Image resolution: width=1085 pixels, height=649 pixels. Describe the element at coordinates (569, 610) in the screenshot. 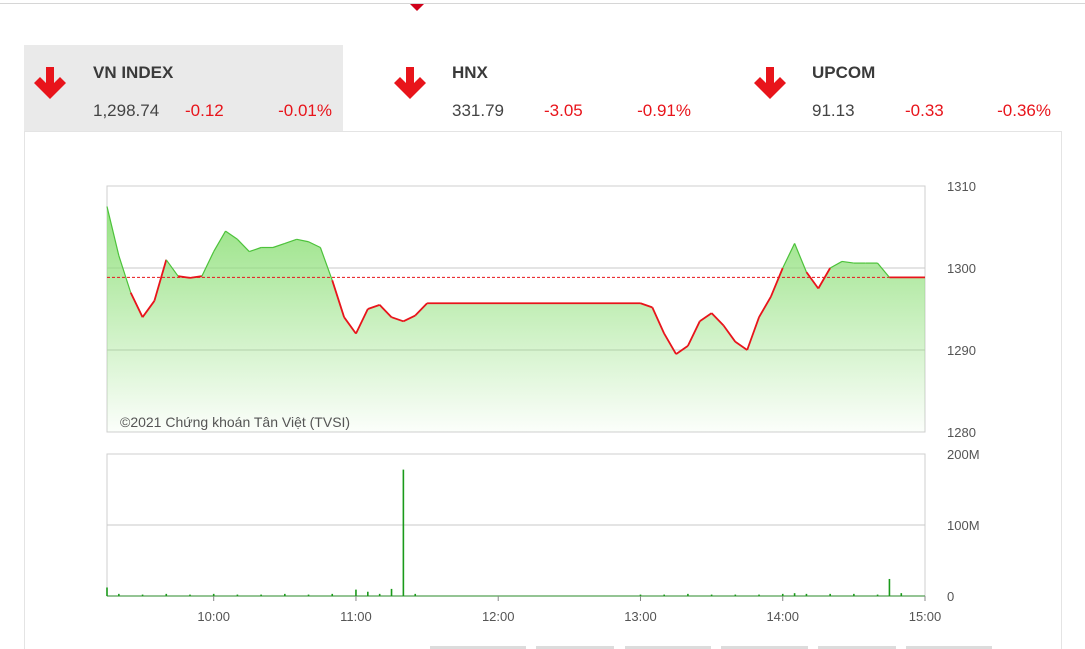

I see `time-axis: 10:00 11:00 12:00 13:00 14:00 15:00` at that location.